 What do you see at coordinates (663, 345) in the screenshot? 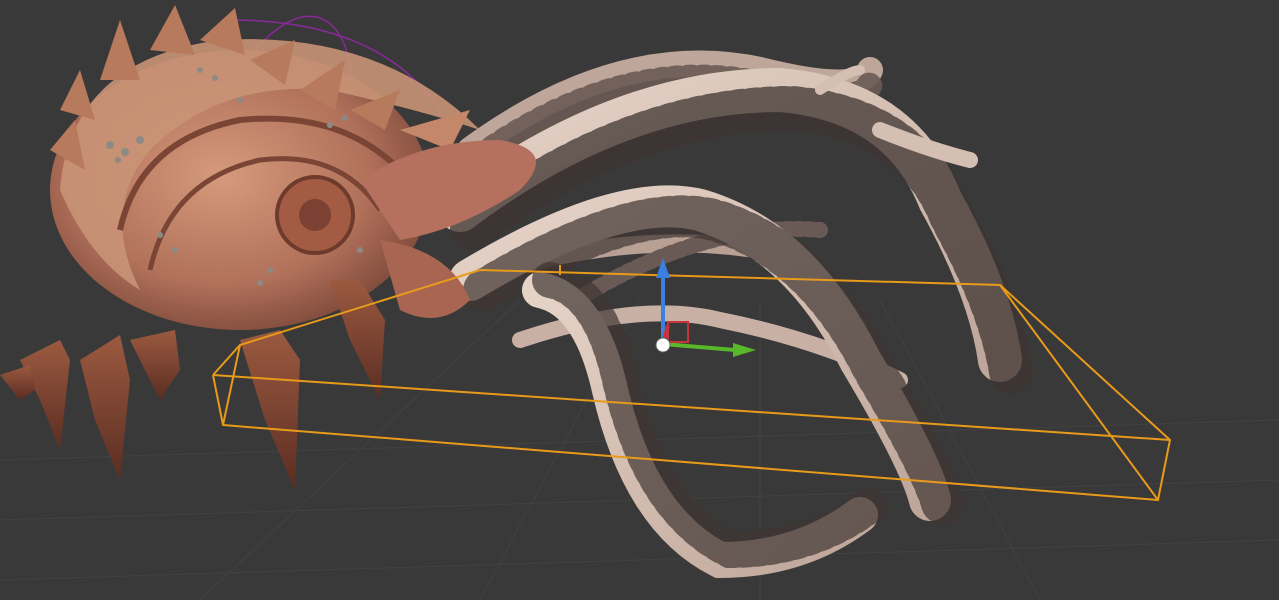
I see `gizmo-pivot` at bounding box center [663, 345].